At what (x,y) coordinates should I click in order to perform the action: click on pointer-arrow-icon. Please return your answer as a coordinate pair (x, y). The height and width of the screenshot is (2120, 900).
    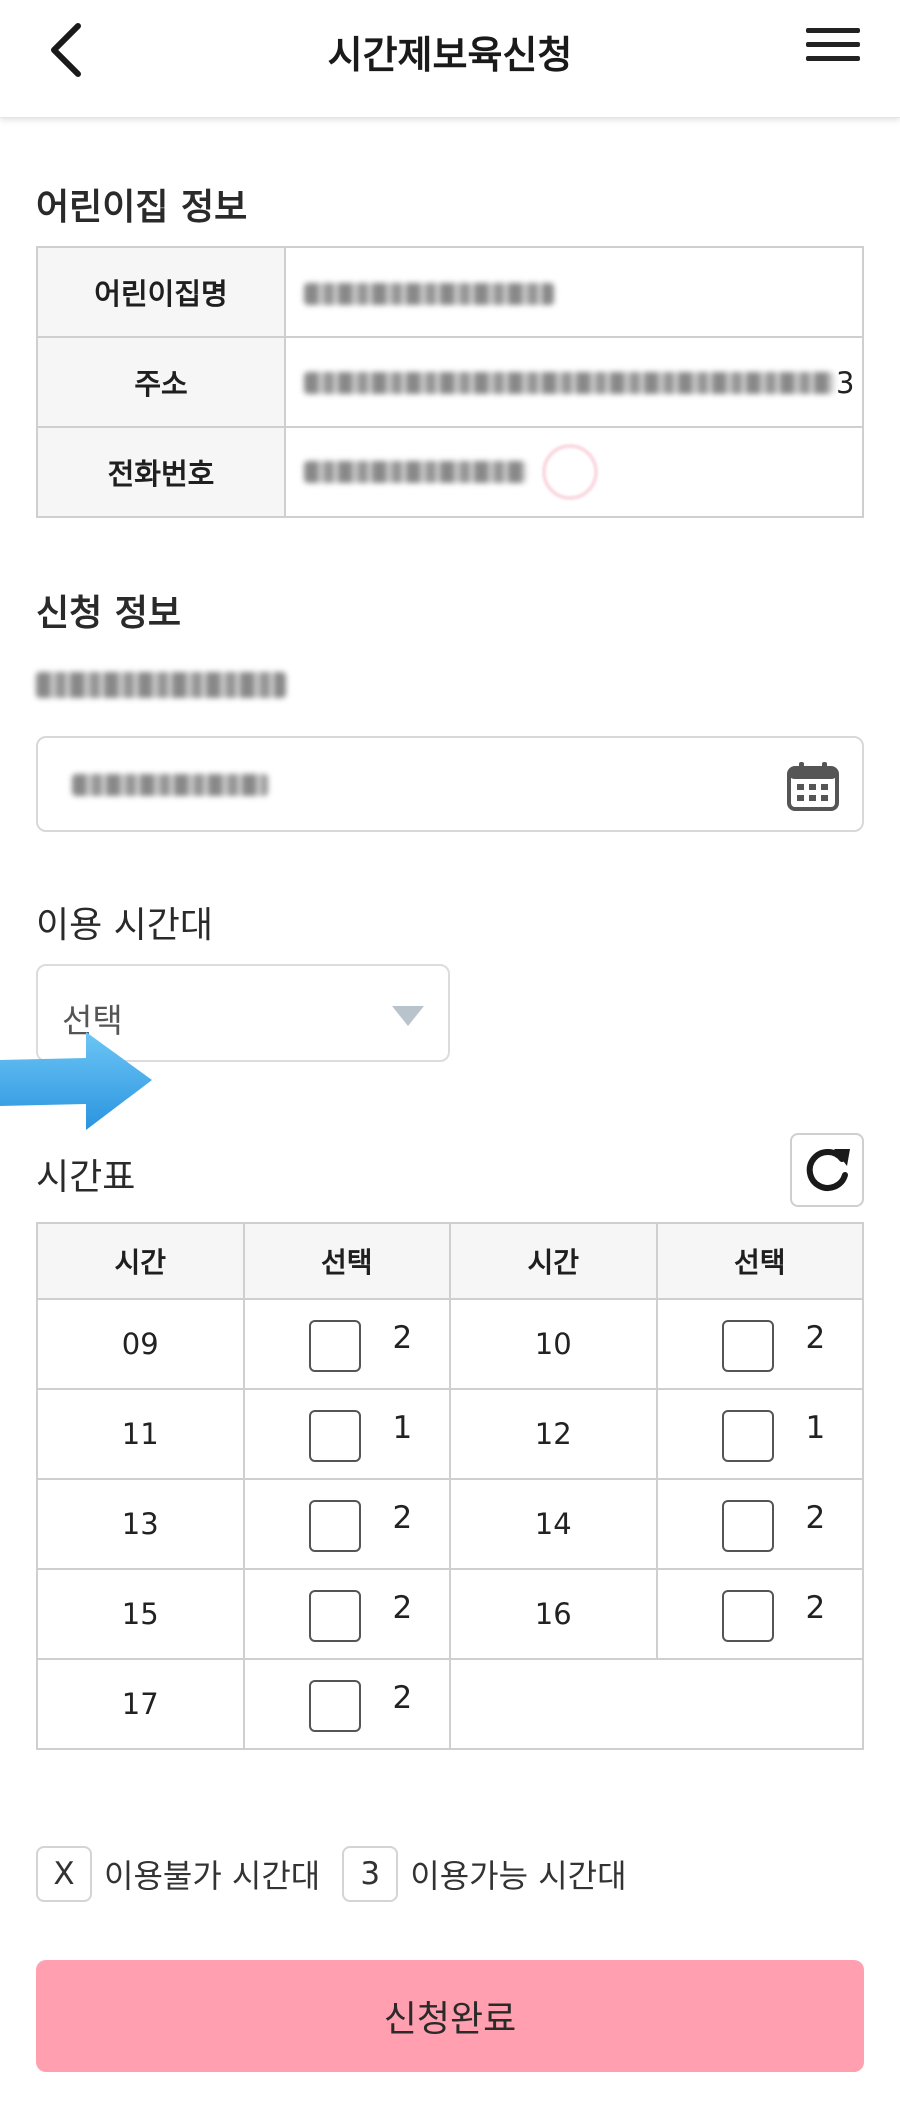
    Looking at the image, I should click on (76, 1081).